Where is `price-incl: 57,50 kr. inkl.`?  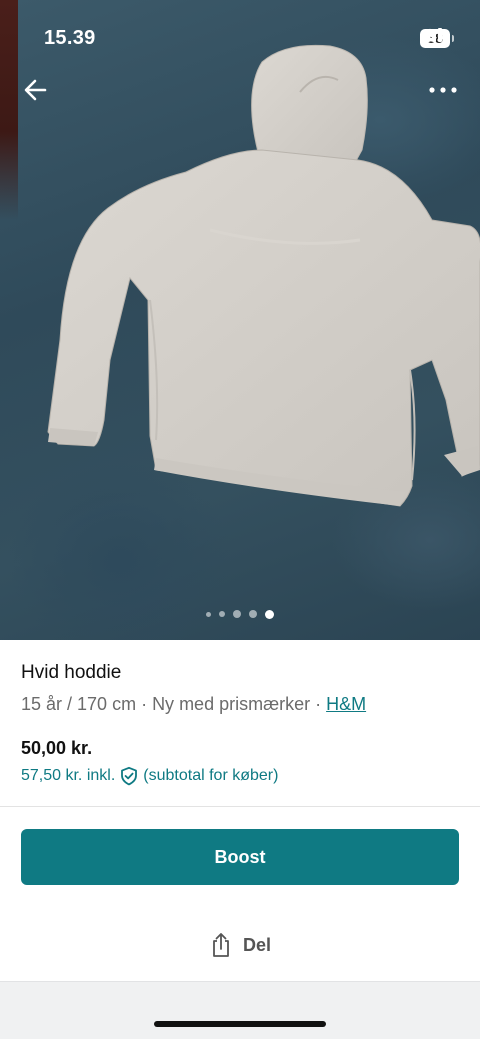 price-incl: 57,50 kr. inkl. is located at coordinates (68, 775).